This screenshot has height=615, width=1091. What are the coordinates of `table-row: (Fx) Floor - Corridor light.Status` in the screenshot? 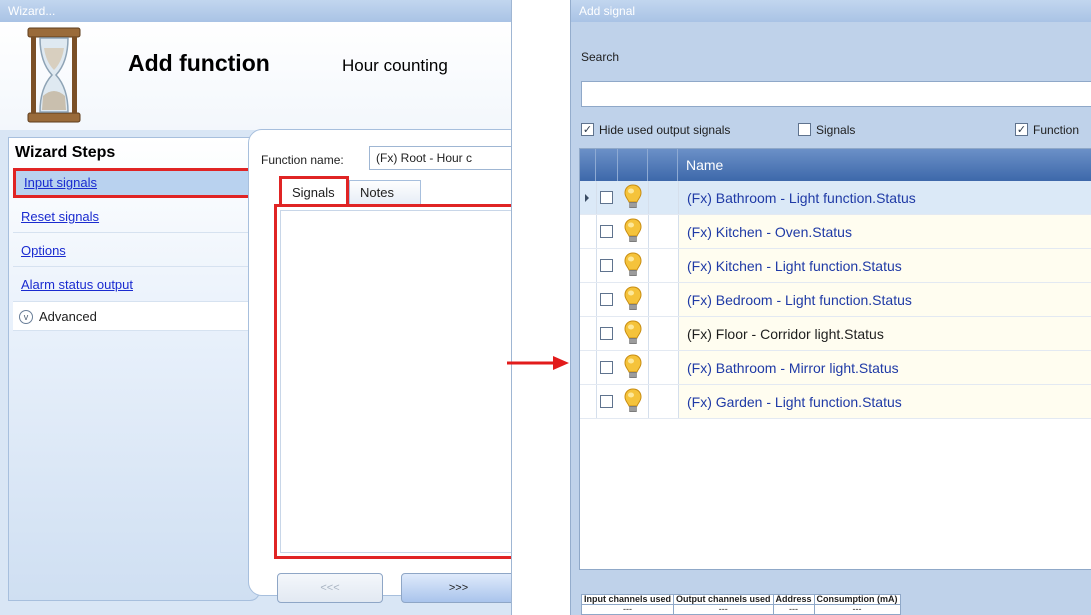 It's located at (835, 334).